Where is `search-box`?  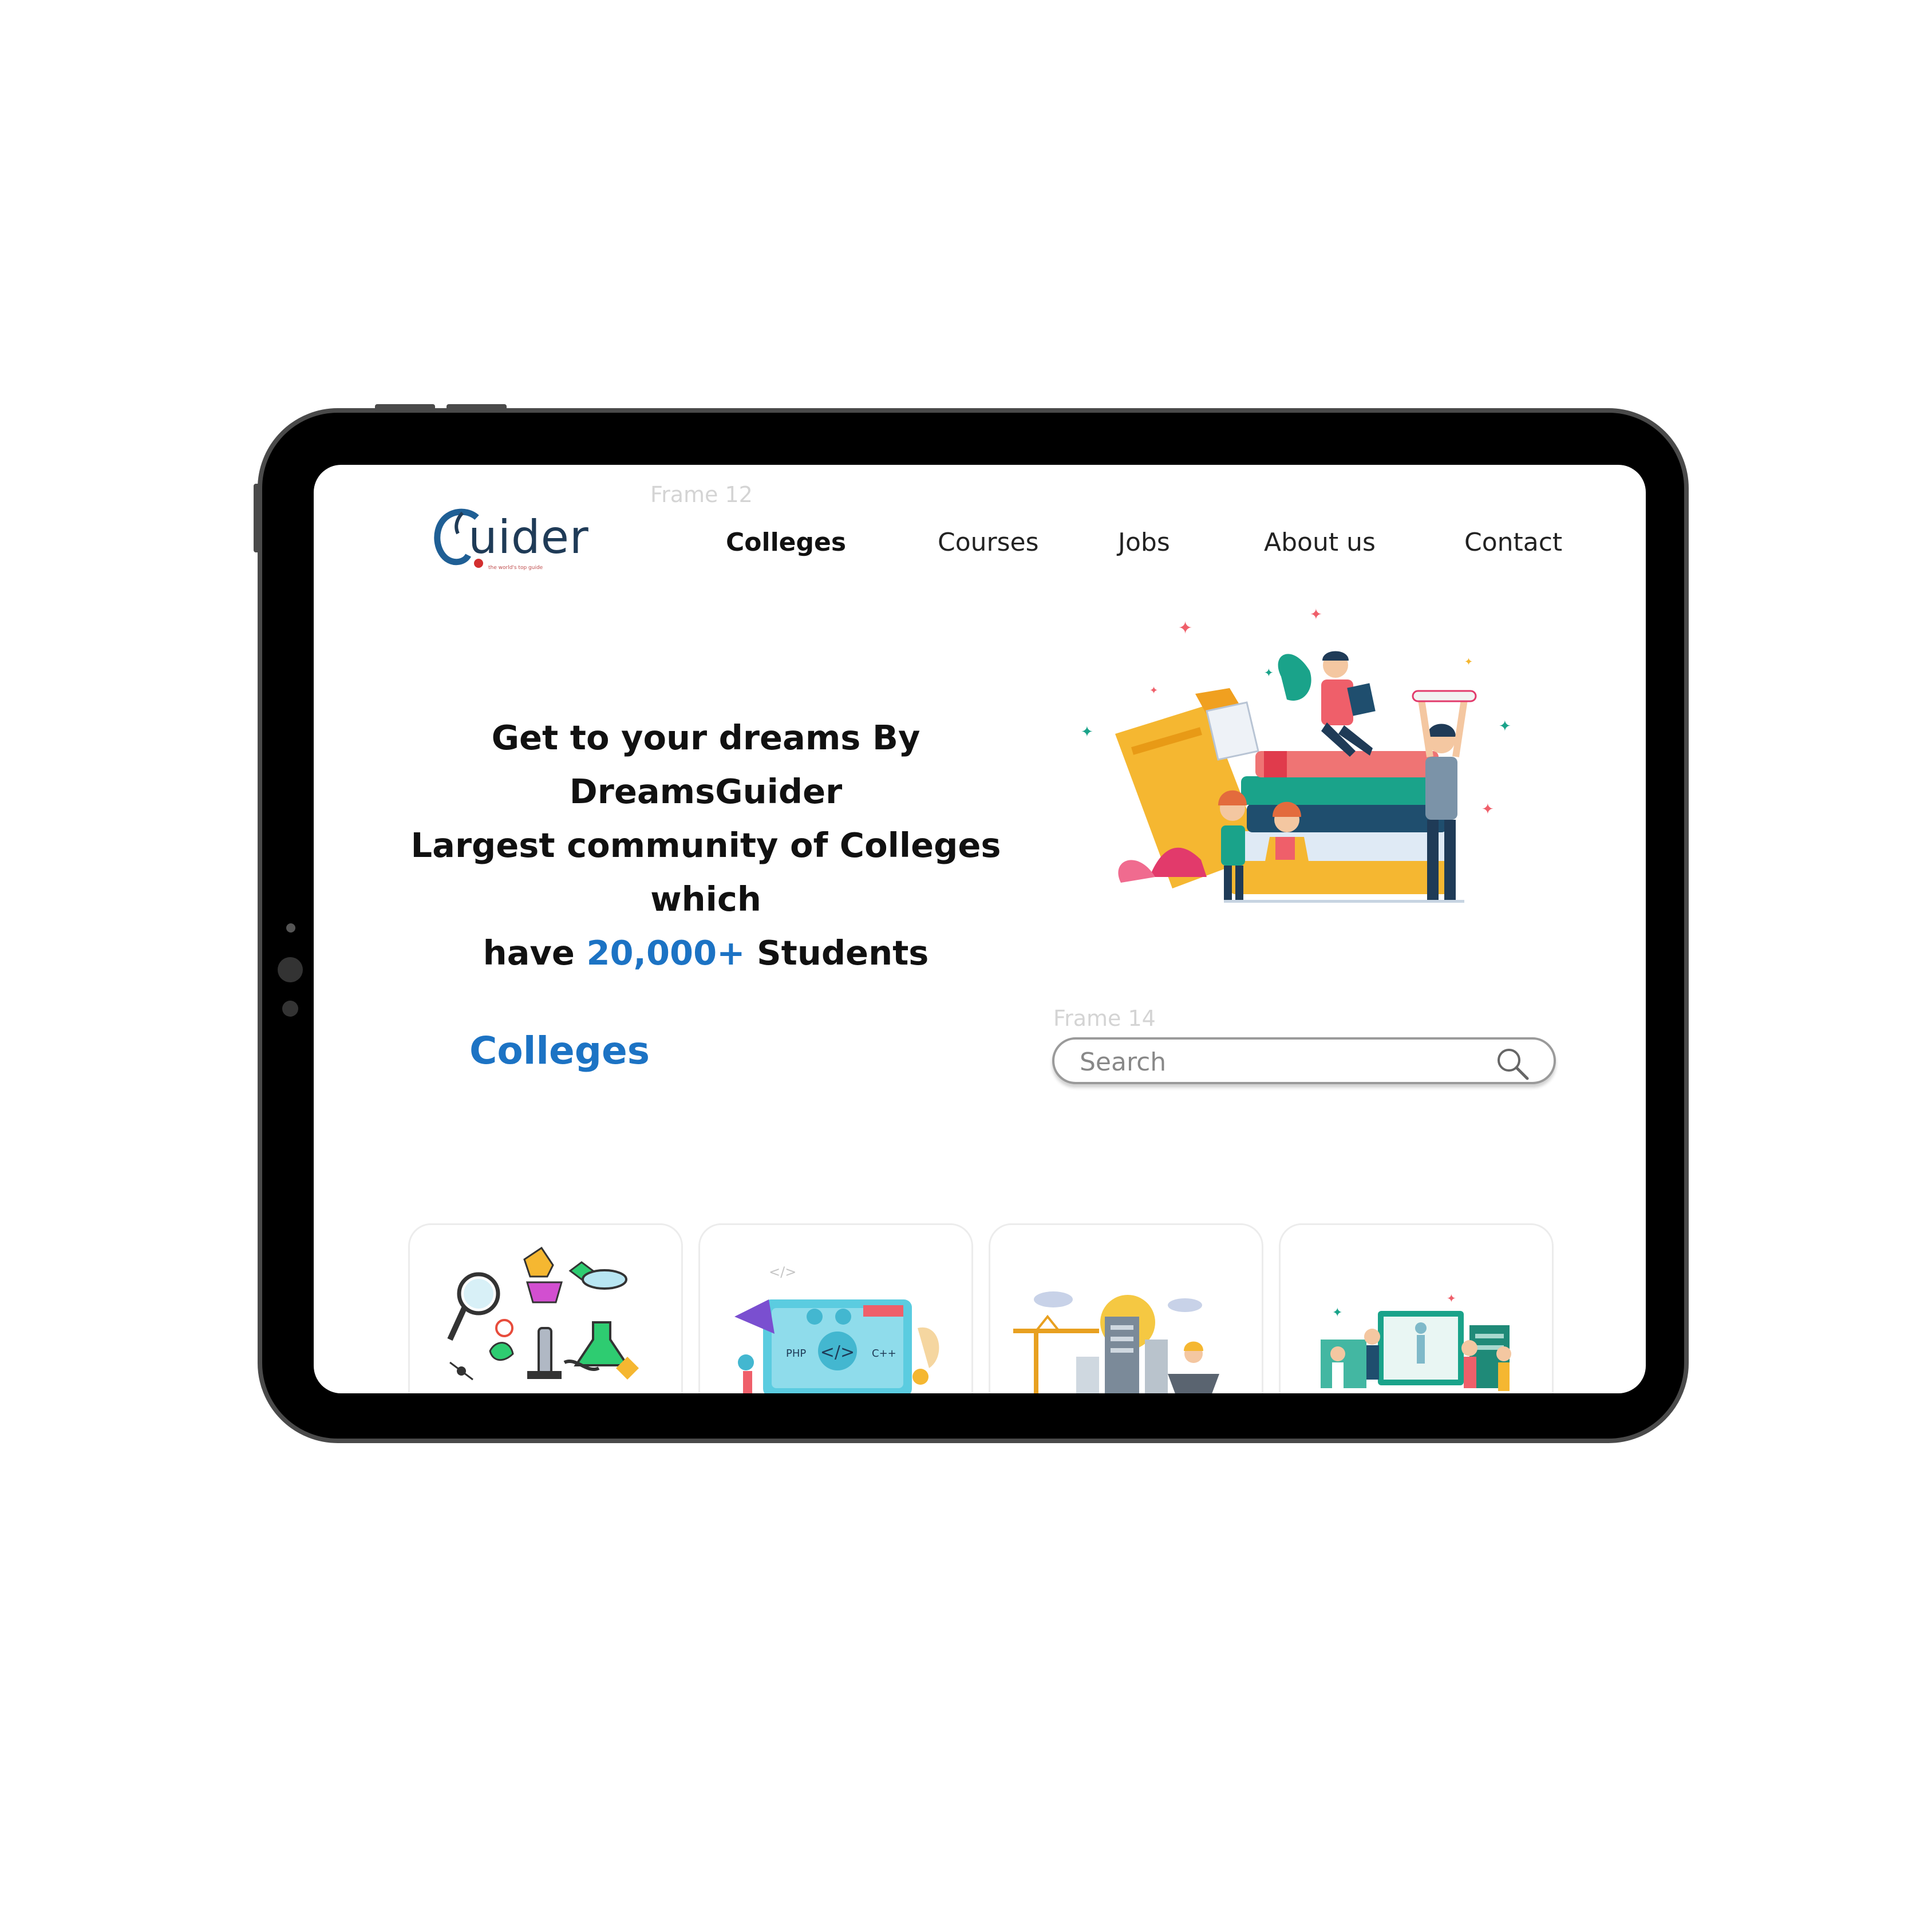
search-box is located at coordinates (1304, 1060).